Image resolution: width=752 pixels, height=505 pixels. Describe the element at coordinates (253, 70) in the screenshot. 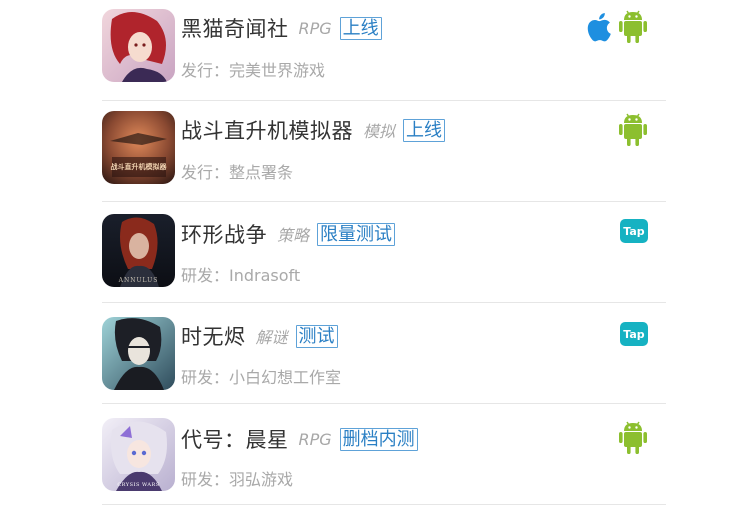

I see `publisher-text: 发行：完美世界游戏` at that location.